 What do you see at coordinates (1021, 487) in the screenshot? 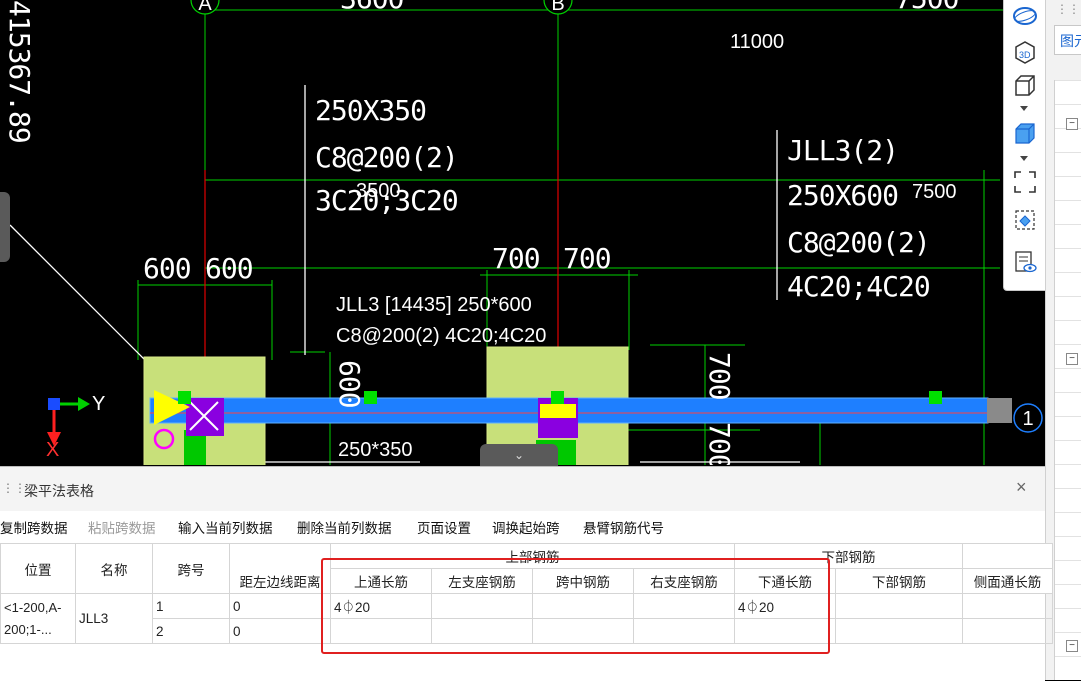
I see `close-icon: ×` at bounding box center [1021, 487].